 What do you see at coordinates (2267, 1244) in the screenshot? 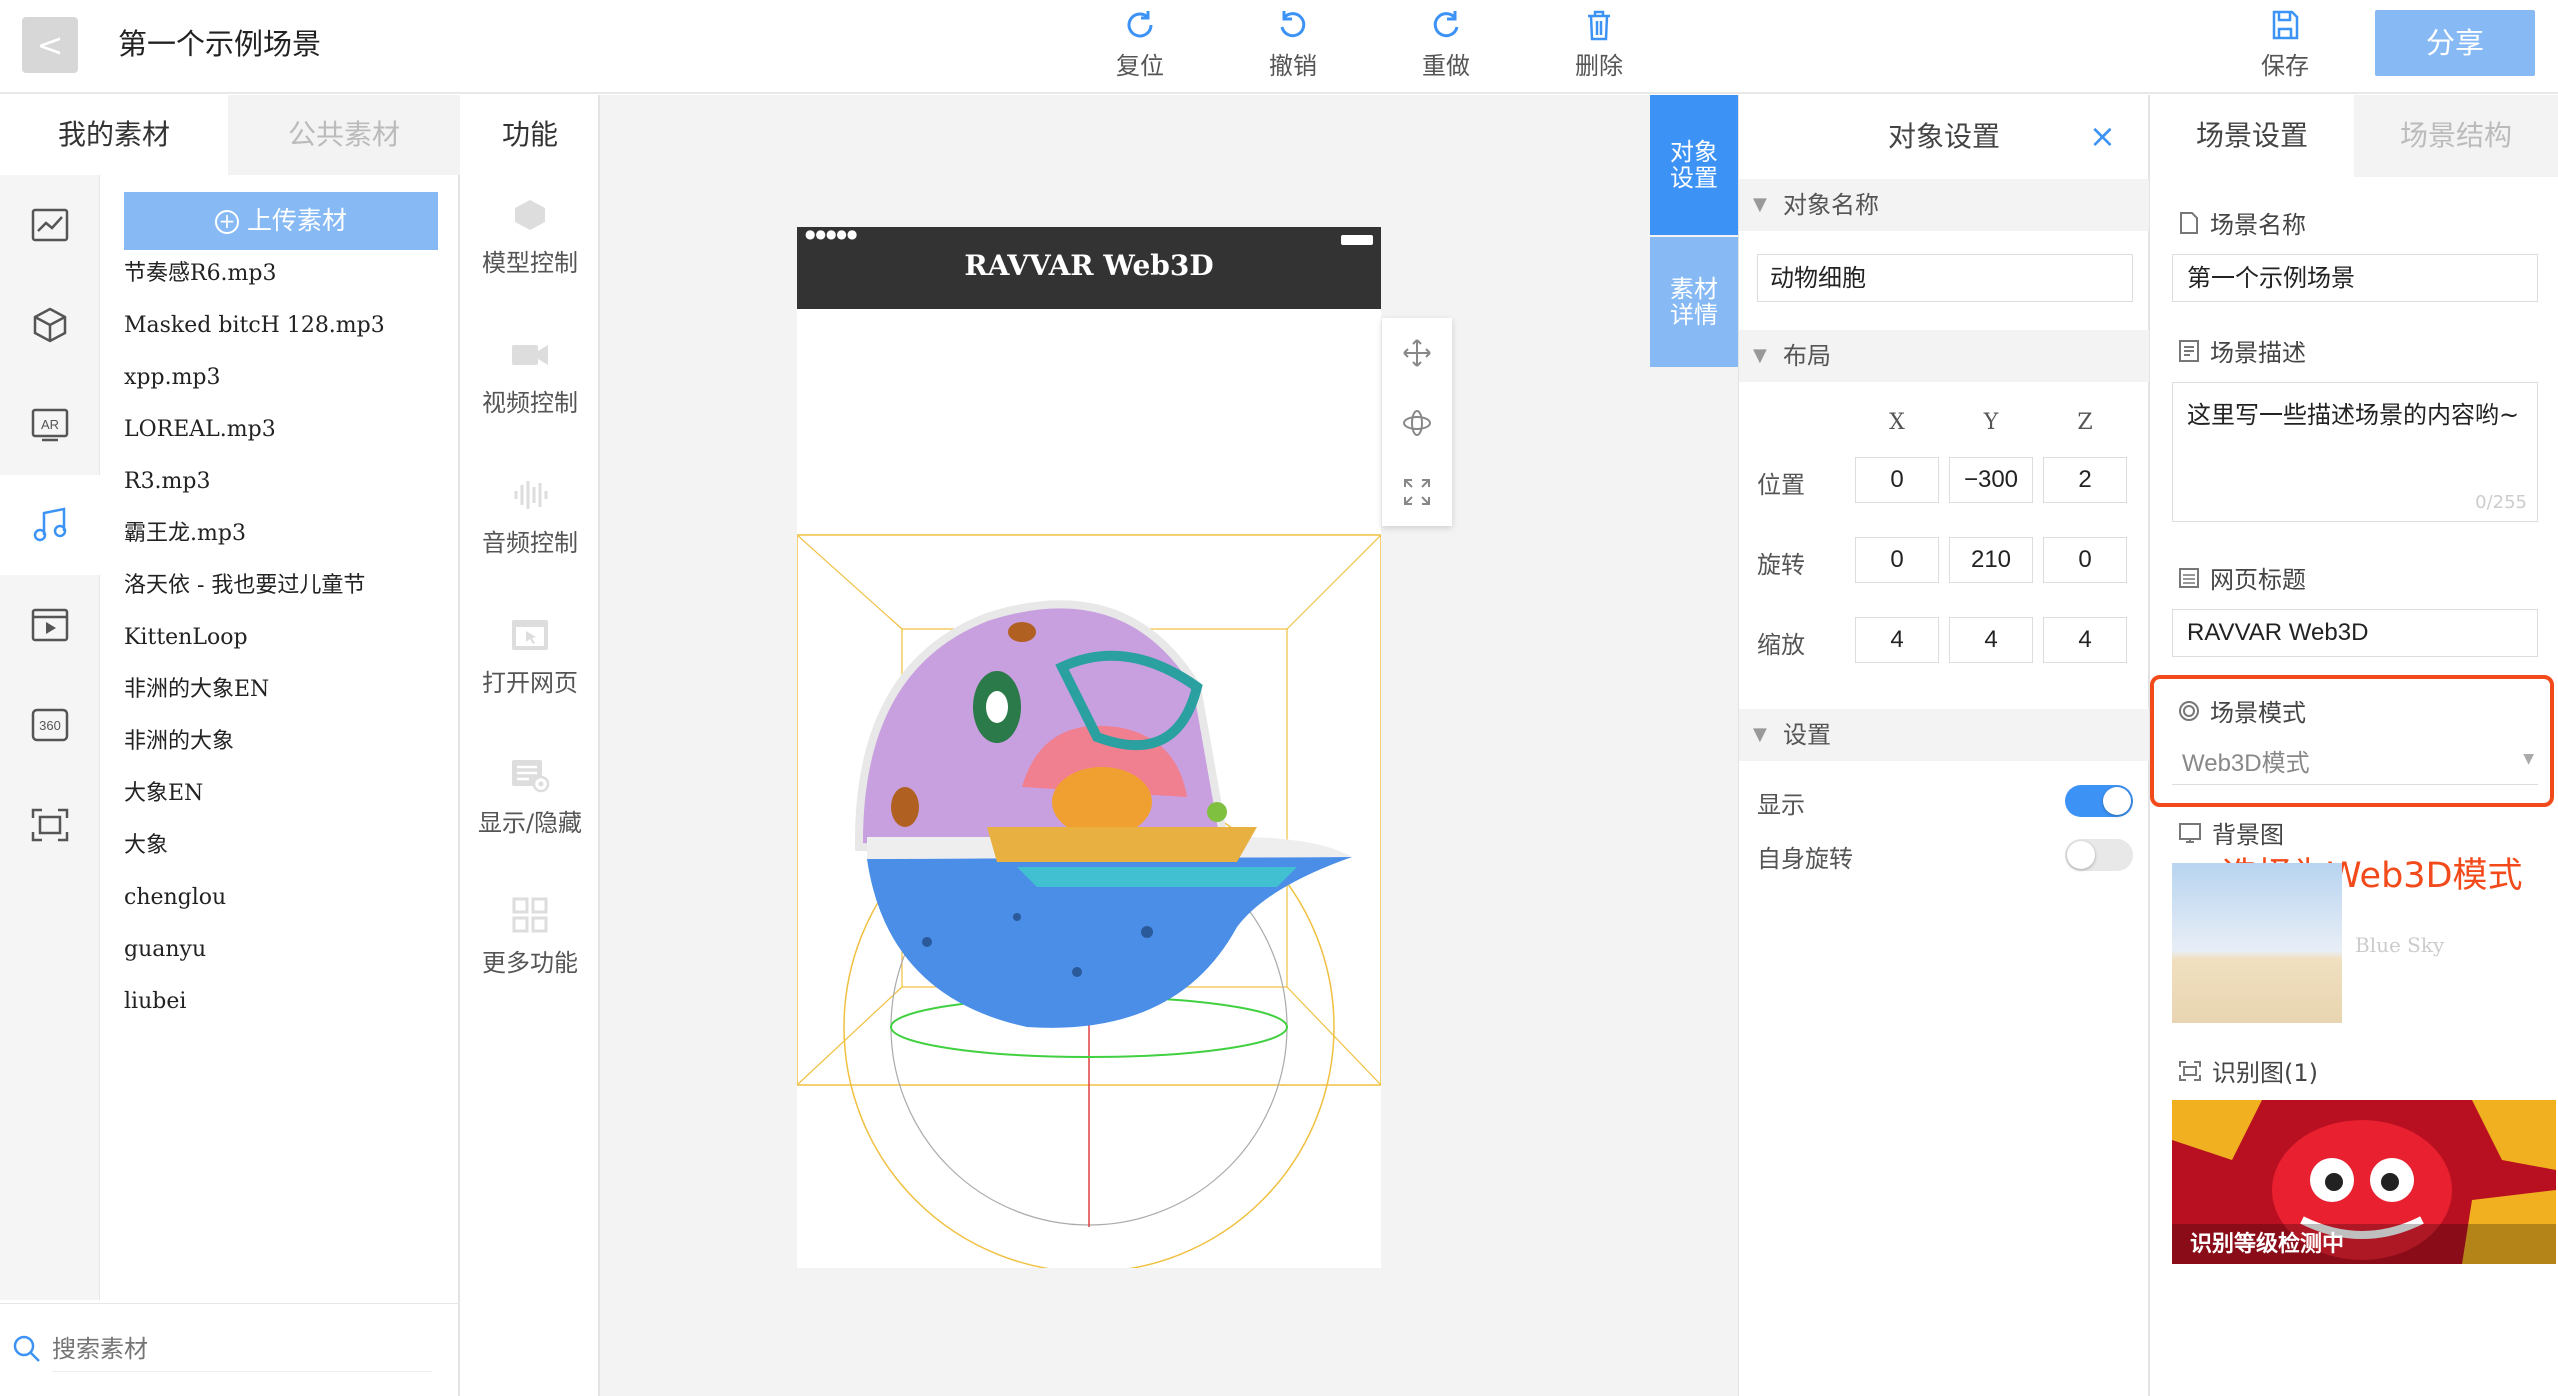
I see `recognition-caption: 识别等级检测中` at bounding box center [2267, 1244].